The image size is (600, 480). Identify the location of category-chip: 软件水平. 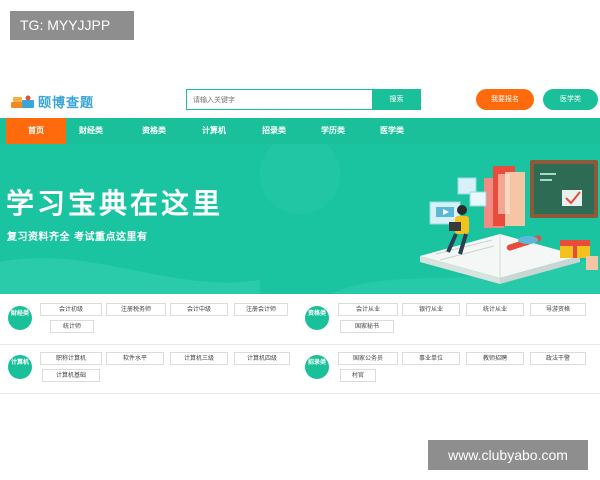
(135, 358).